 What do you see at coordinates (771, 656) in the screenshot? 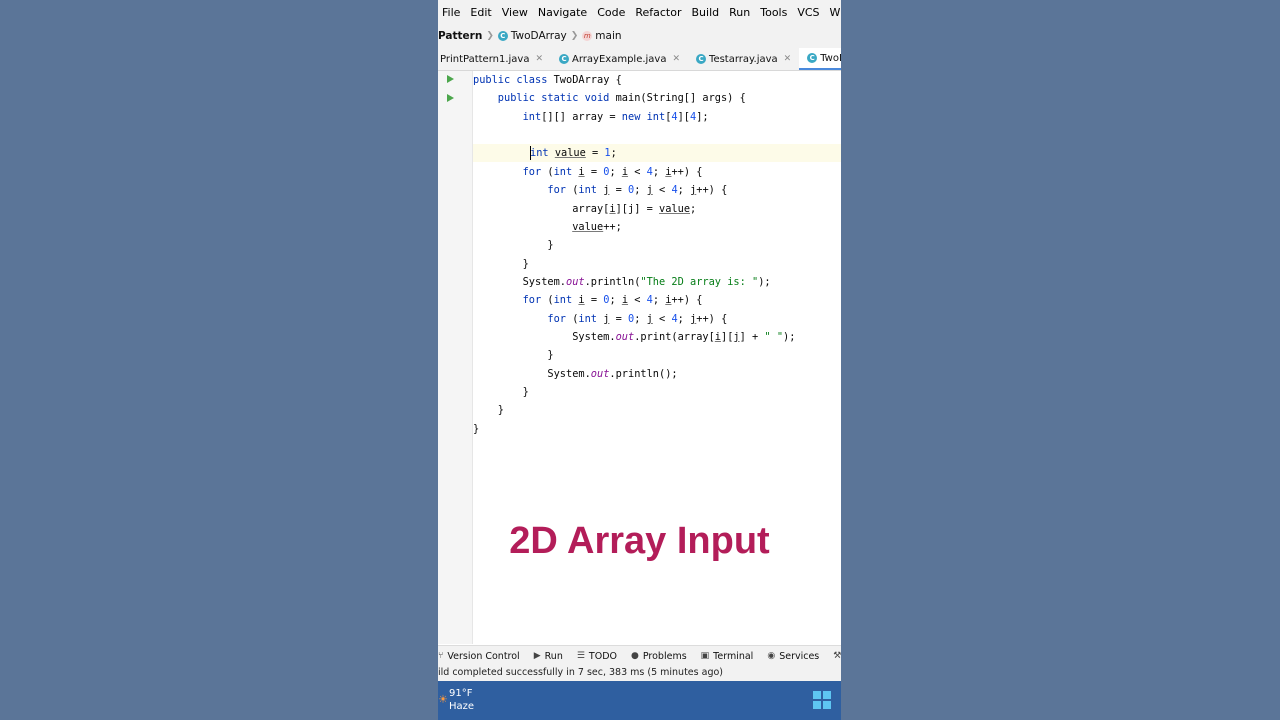
I see `services-icon: ◉` at bounding box center [771, 656].